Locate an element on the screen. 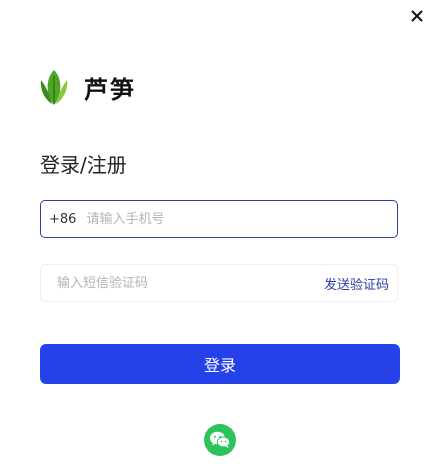 The image size is (440, 474). app-logo: 芦笋 is located at coordinates (87, 87).